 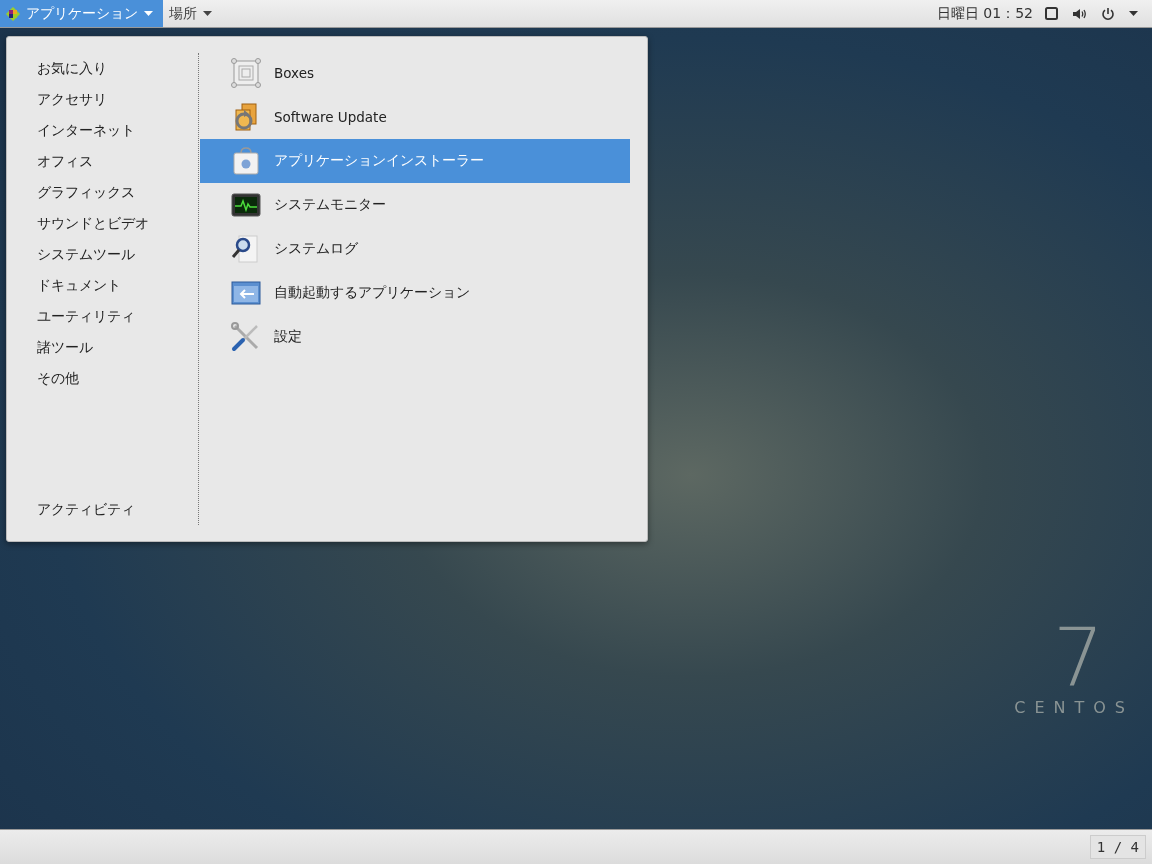 What do you see at coordinates (1078, 658) in the screenshot?
I see `wallpaper-version-text: 7` at bounding box center [1078, 658].